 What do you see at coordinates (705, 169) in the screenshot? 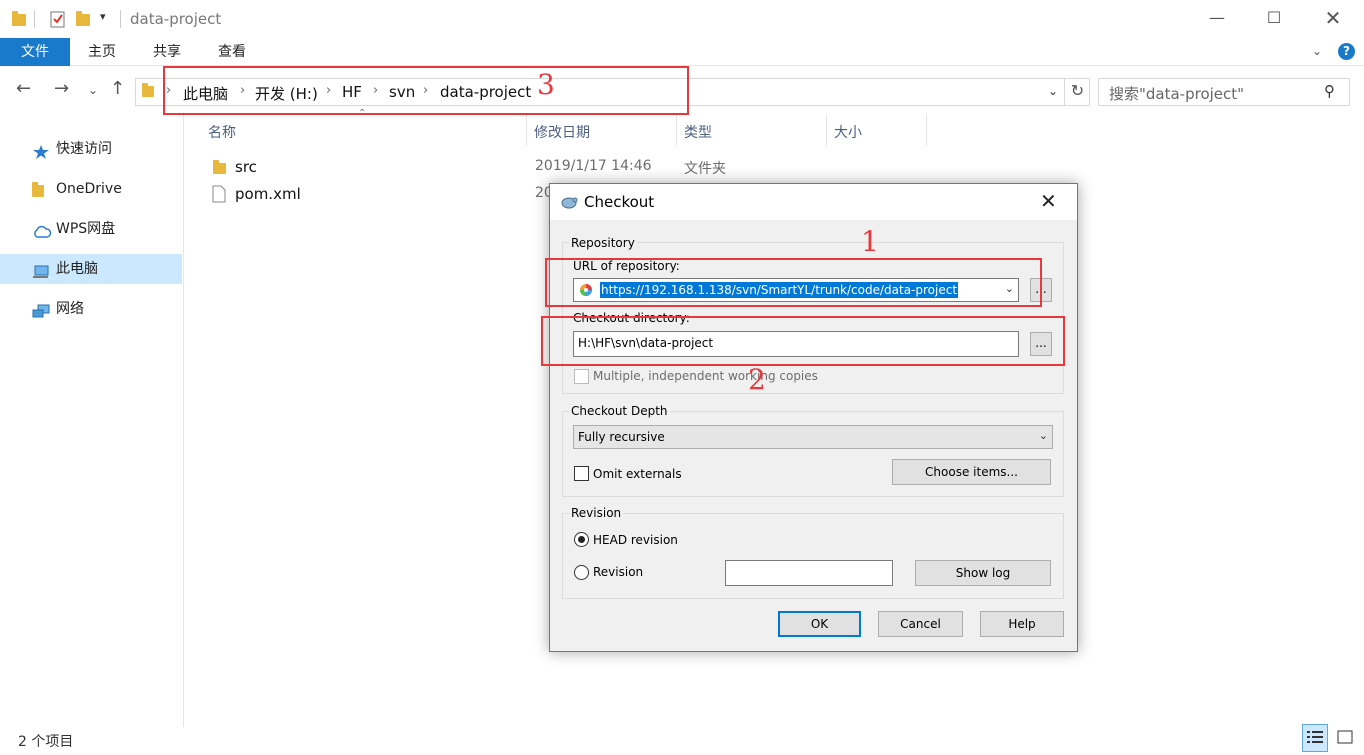
I see `file-type: 文件夹` at bounding box center [705, 169].